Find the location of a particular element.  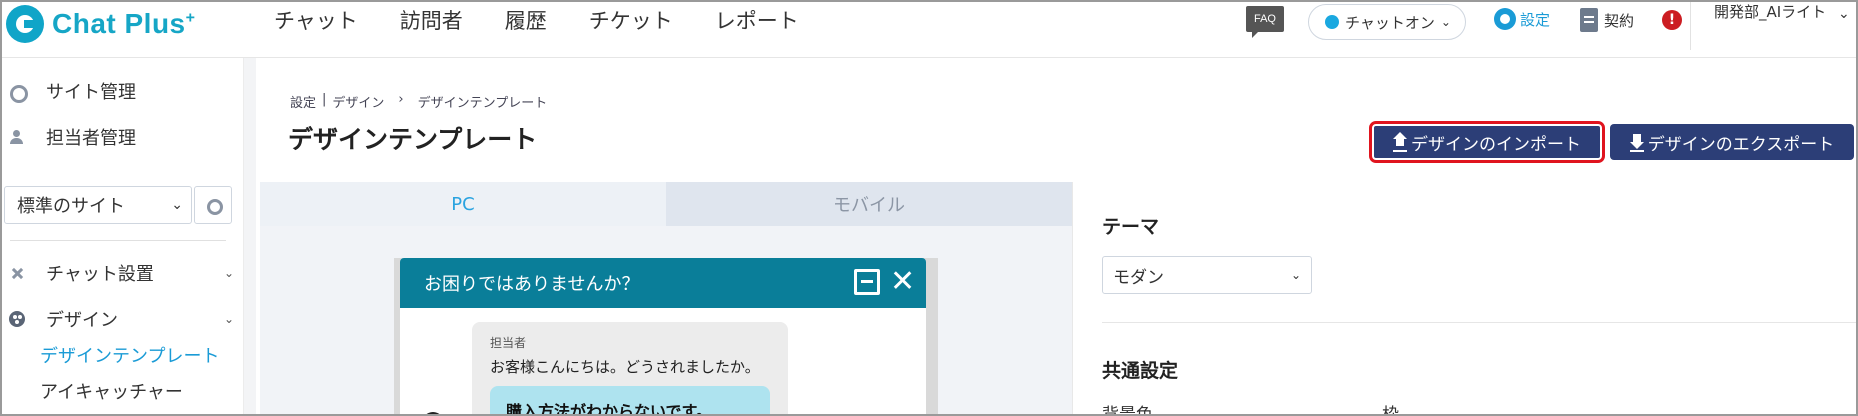

document-icon is located at coordinates (1589, 20).